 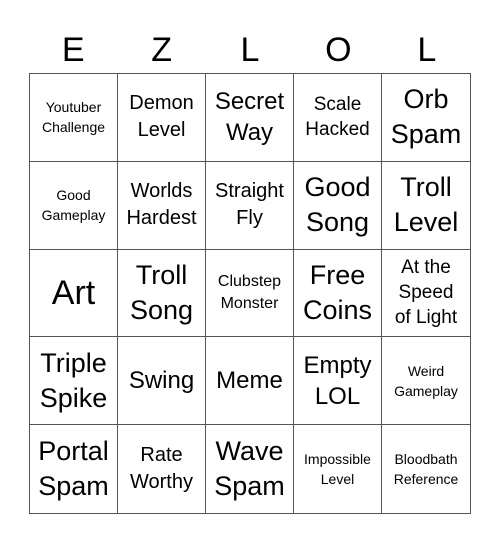 I want to click on bingo-cell-r1c4: Scale Hacked, so click(x=338, y=118).